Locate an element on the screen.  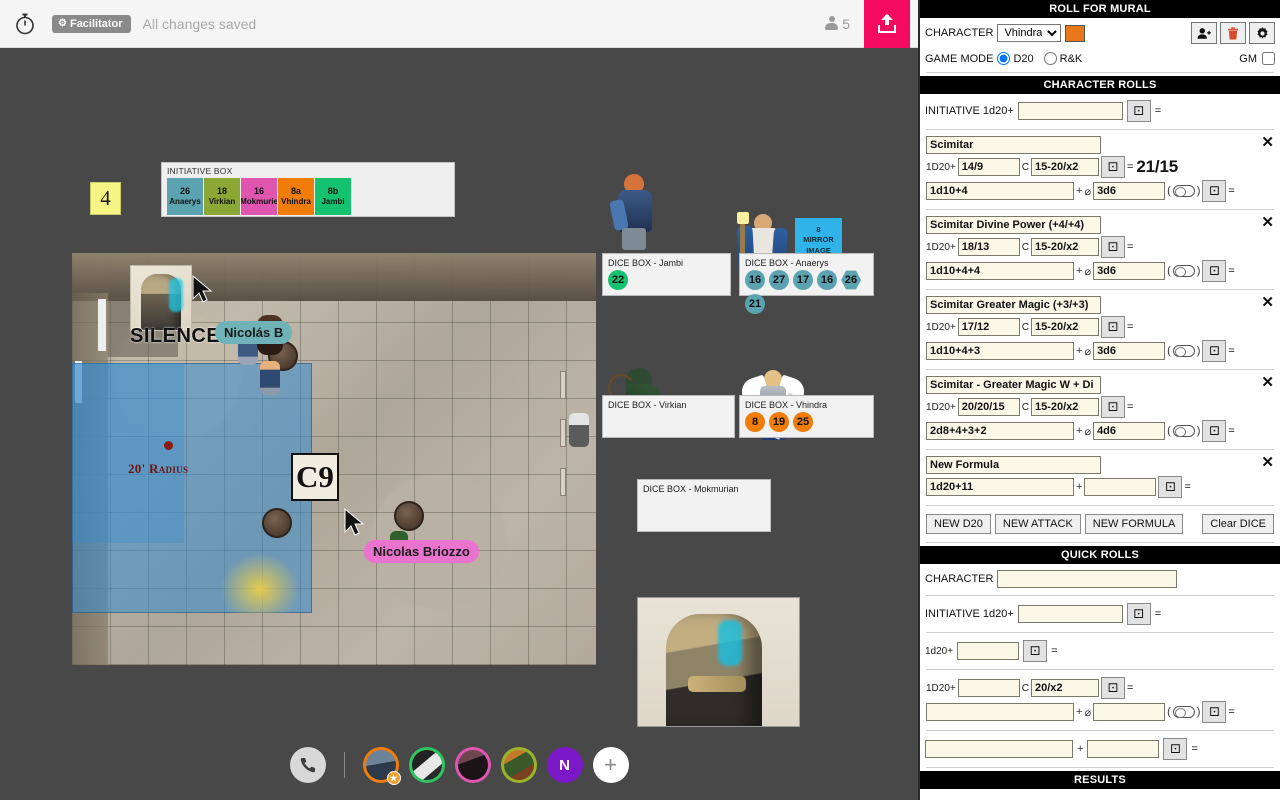
initiative-card: 16 Mokmurie is located at coordinates (259, 196).